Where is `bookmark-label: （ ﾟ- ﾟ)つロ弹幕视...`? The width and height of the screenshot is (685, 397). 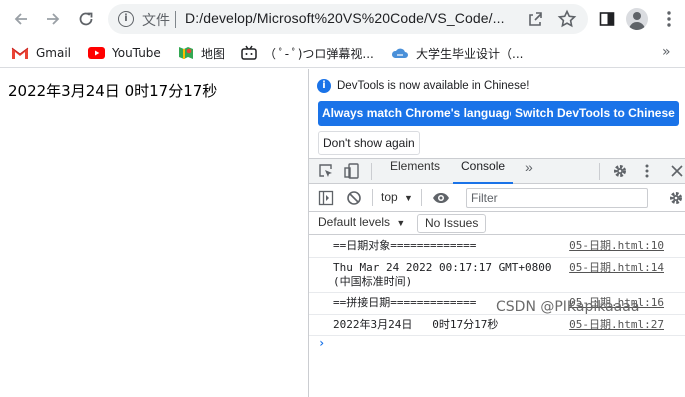 bookmark-label: （ ﾟ- ﾟ)つロ弹幕视... is located at coordinates (319, 53).